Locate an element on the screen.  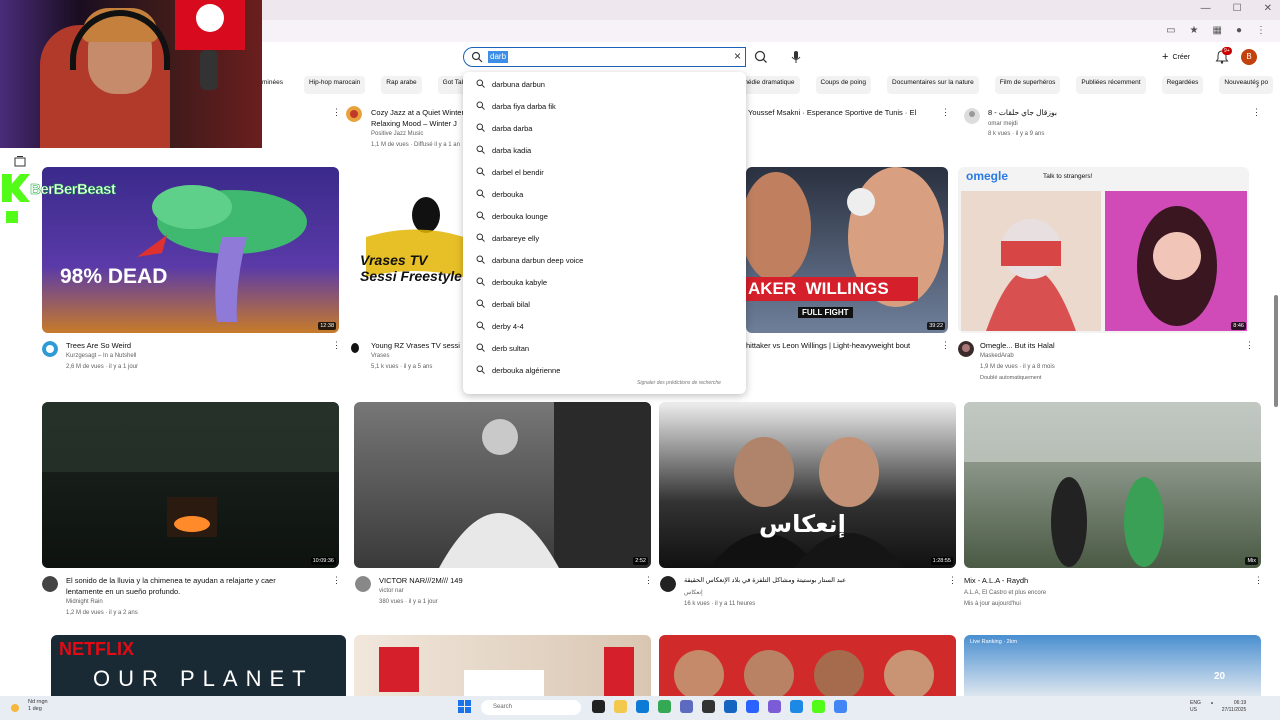
search-suggestion: derbouka is located at coordinates (604, 194).